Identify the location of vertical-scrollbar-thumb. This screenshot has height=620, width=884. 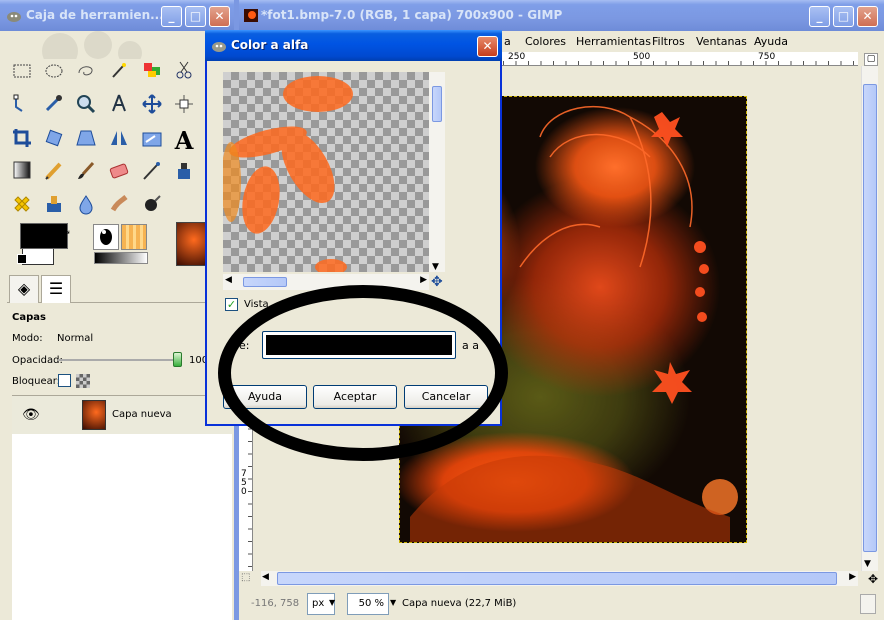
(870, 318).